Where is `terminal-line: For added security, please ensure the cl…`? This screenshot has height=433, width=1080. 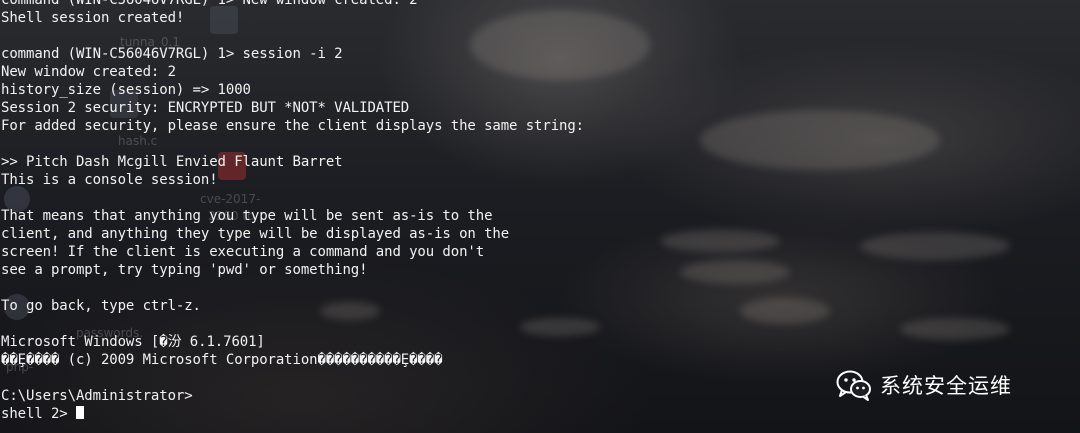 terminal-line: For added security, please ensure the cl… is located at coordinates (293, 126).